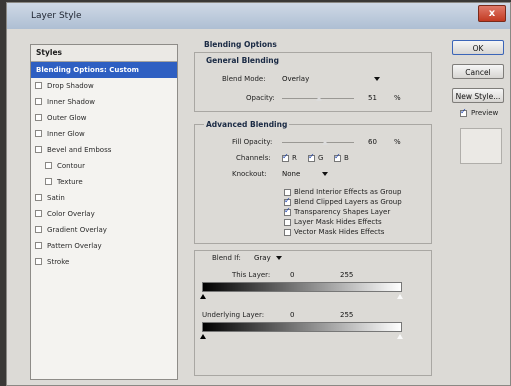  Describe the element at coordinates (311, 157) in the screenshot. I see `channel-g-checkbox` at that location.